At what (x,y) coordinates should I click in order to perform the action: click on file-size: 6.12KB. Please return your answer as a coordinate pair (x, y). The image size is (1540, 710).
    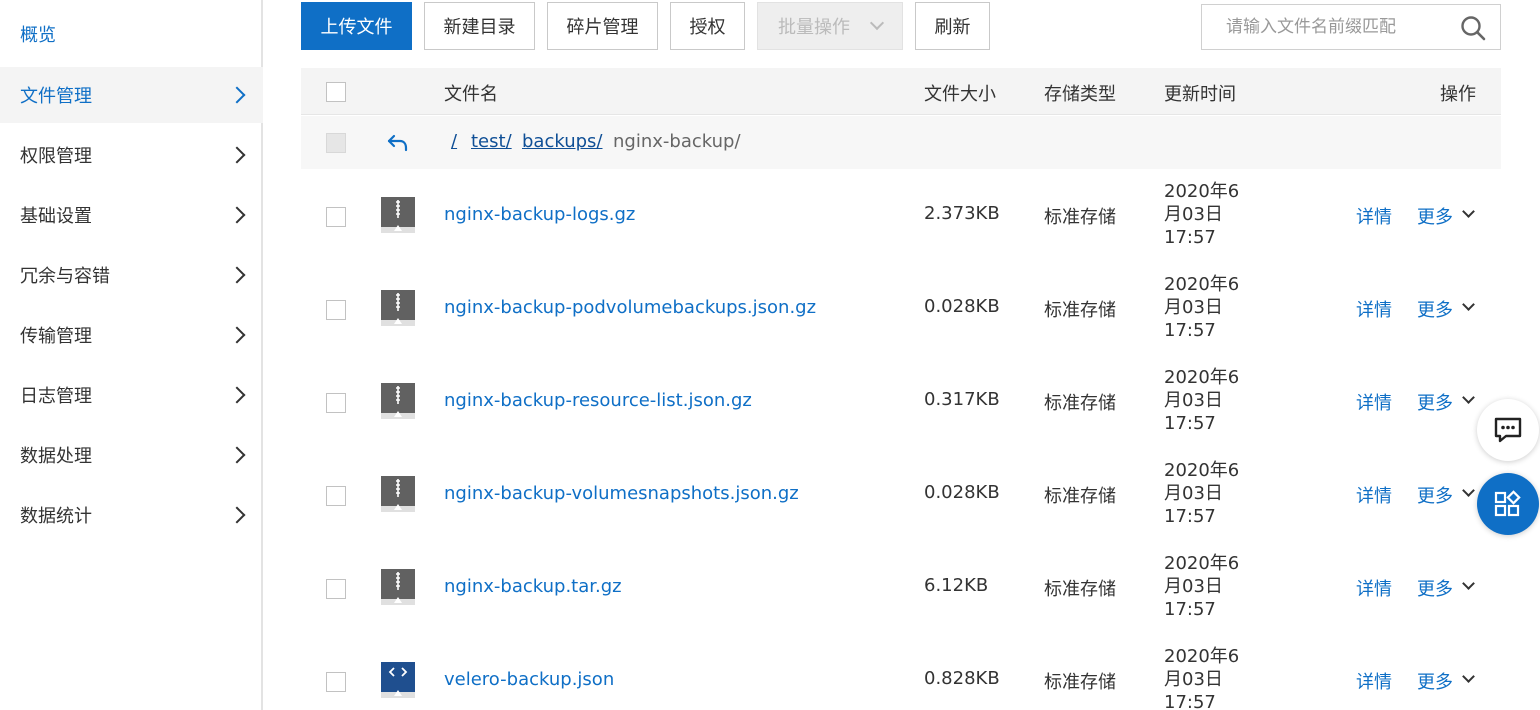
    Looking at the image, I should click on (956, 585).